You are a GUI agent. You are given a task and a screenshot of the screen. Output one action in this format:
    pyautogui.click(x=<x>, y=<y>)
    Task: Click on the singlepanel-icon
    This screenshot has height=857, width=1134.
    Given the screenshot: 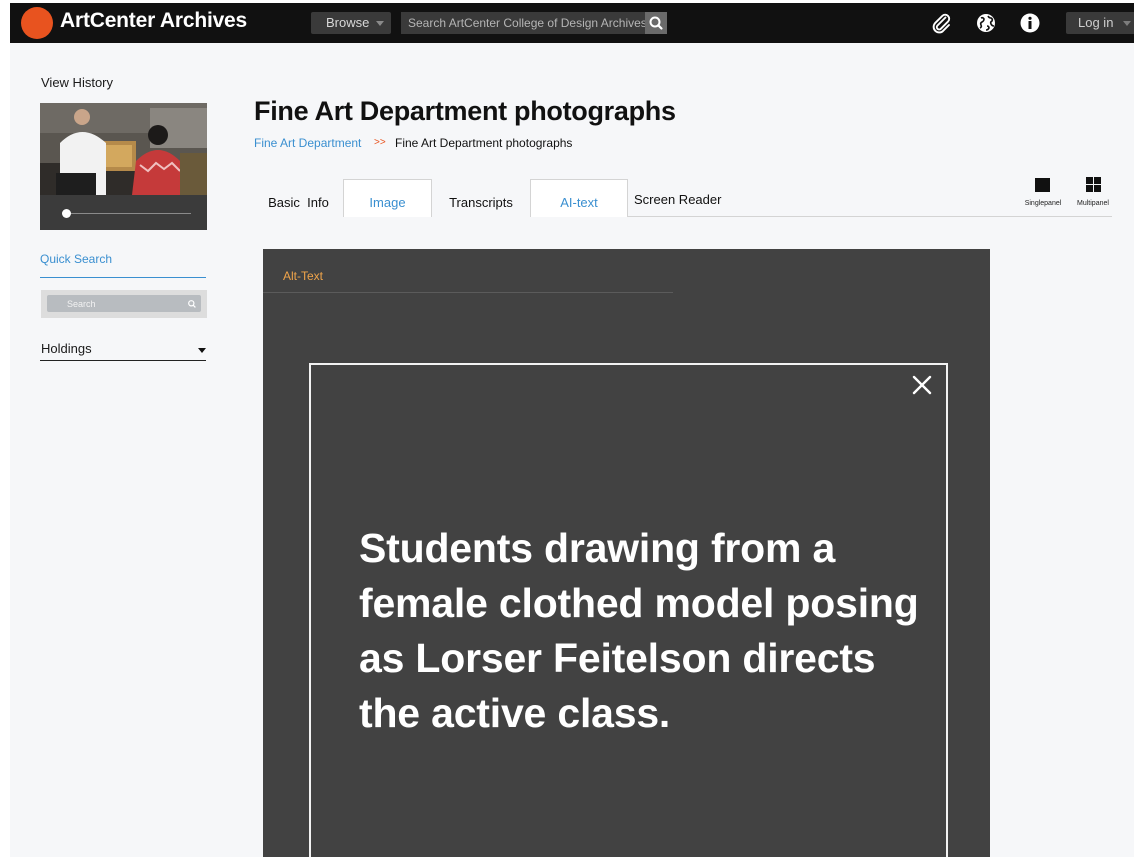 What is the action you would take?
    pyautogui.click(x=1042, y=185)
    